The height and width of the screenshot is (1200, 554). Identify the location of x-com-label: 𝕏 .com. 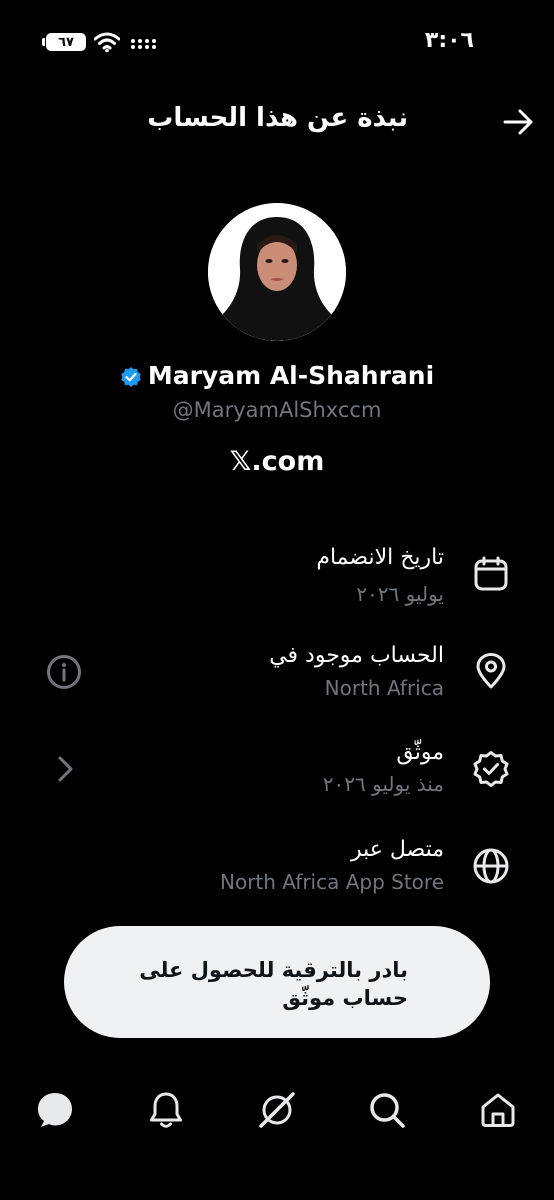
(277, 461).